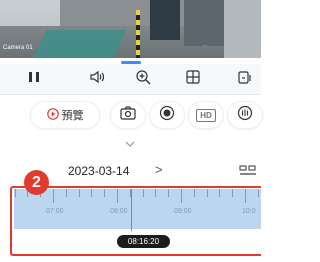 Image resolution: width=320 pixels, height=262 pixels. I want to click on rotate-icon, so click(245, 79).